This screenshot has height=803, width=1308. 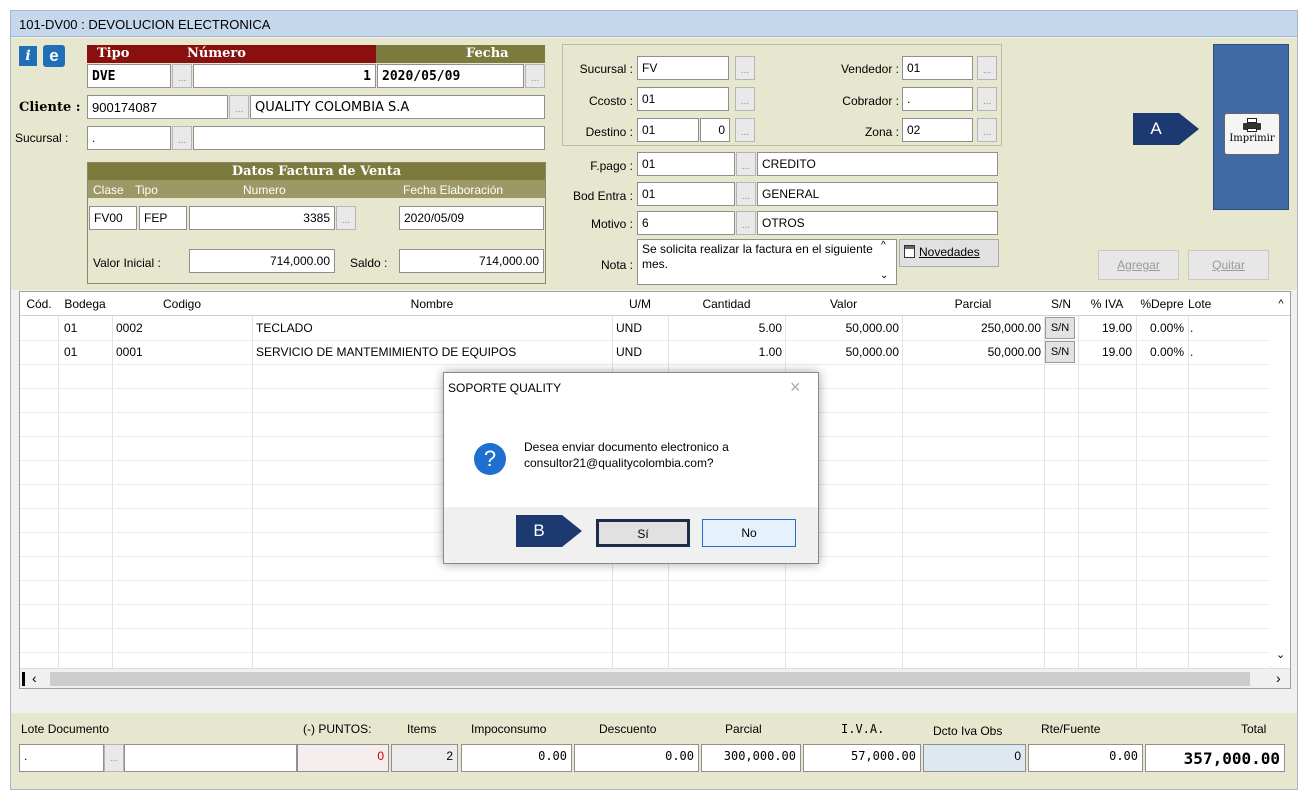 I want to click on info-icon: i, so click(x=28, y=56).